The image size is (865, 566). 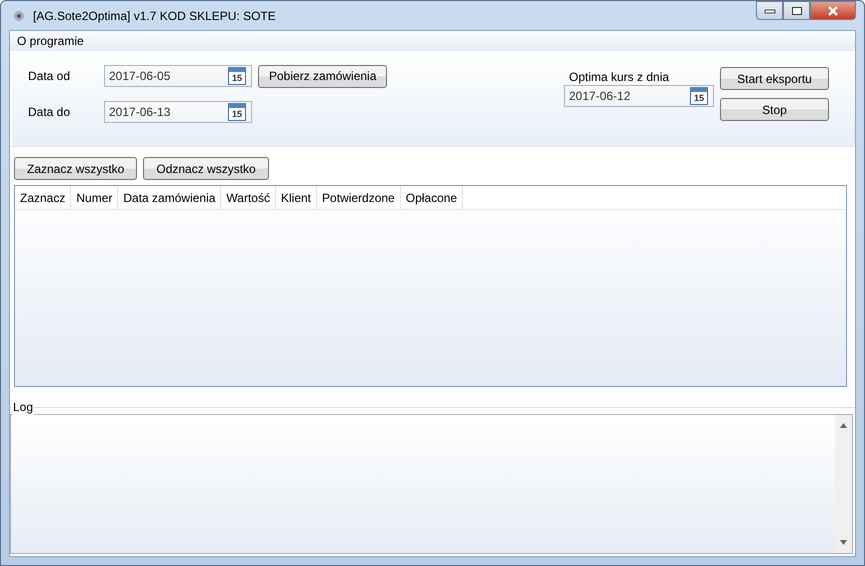 I want to click on maximize-icon, so click(x=796, y=11).